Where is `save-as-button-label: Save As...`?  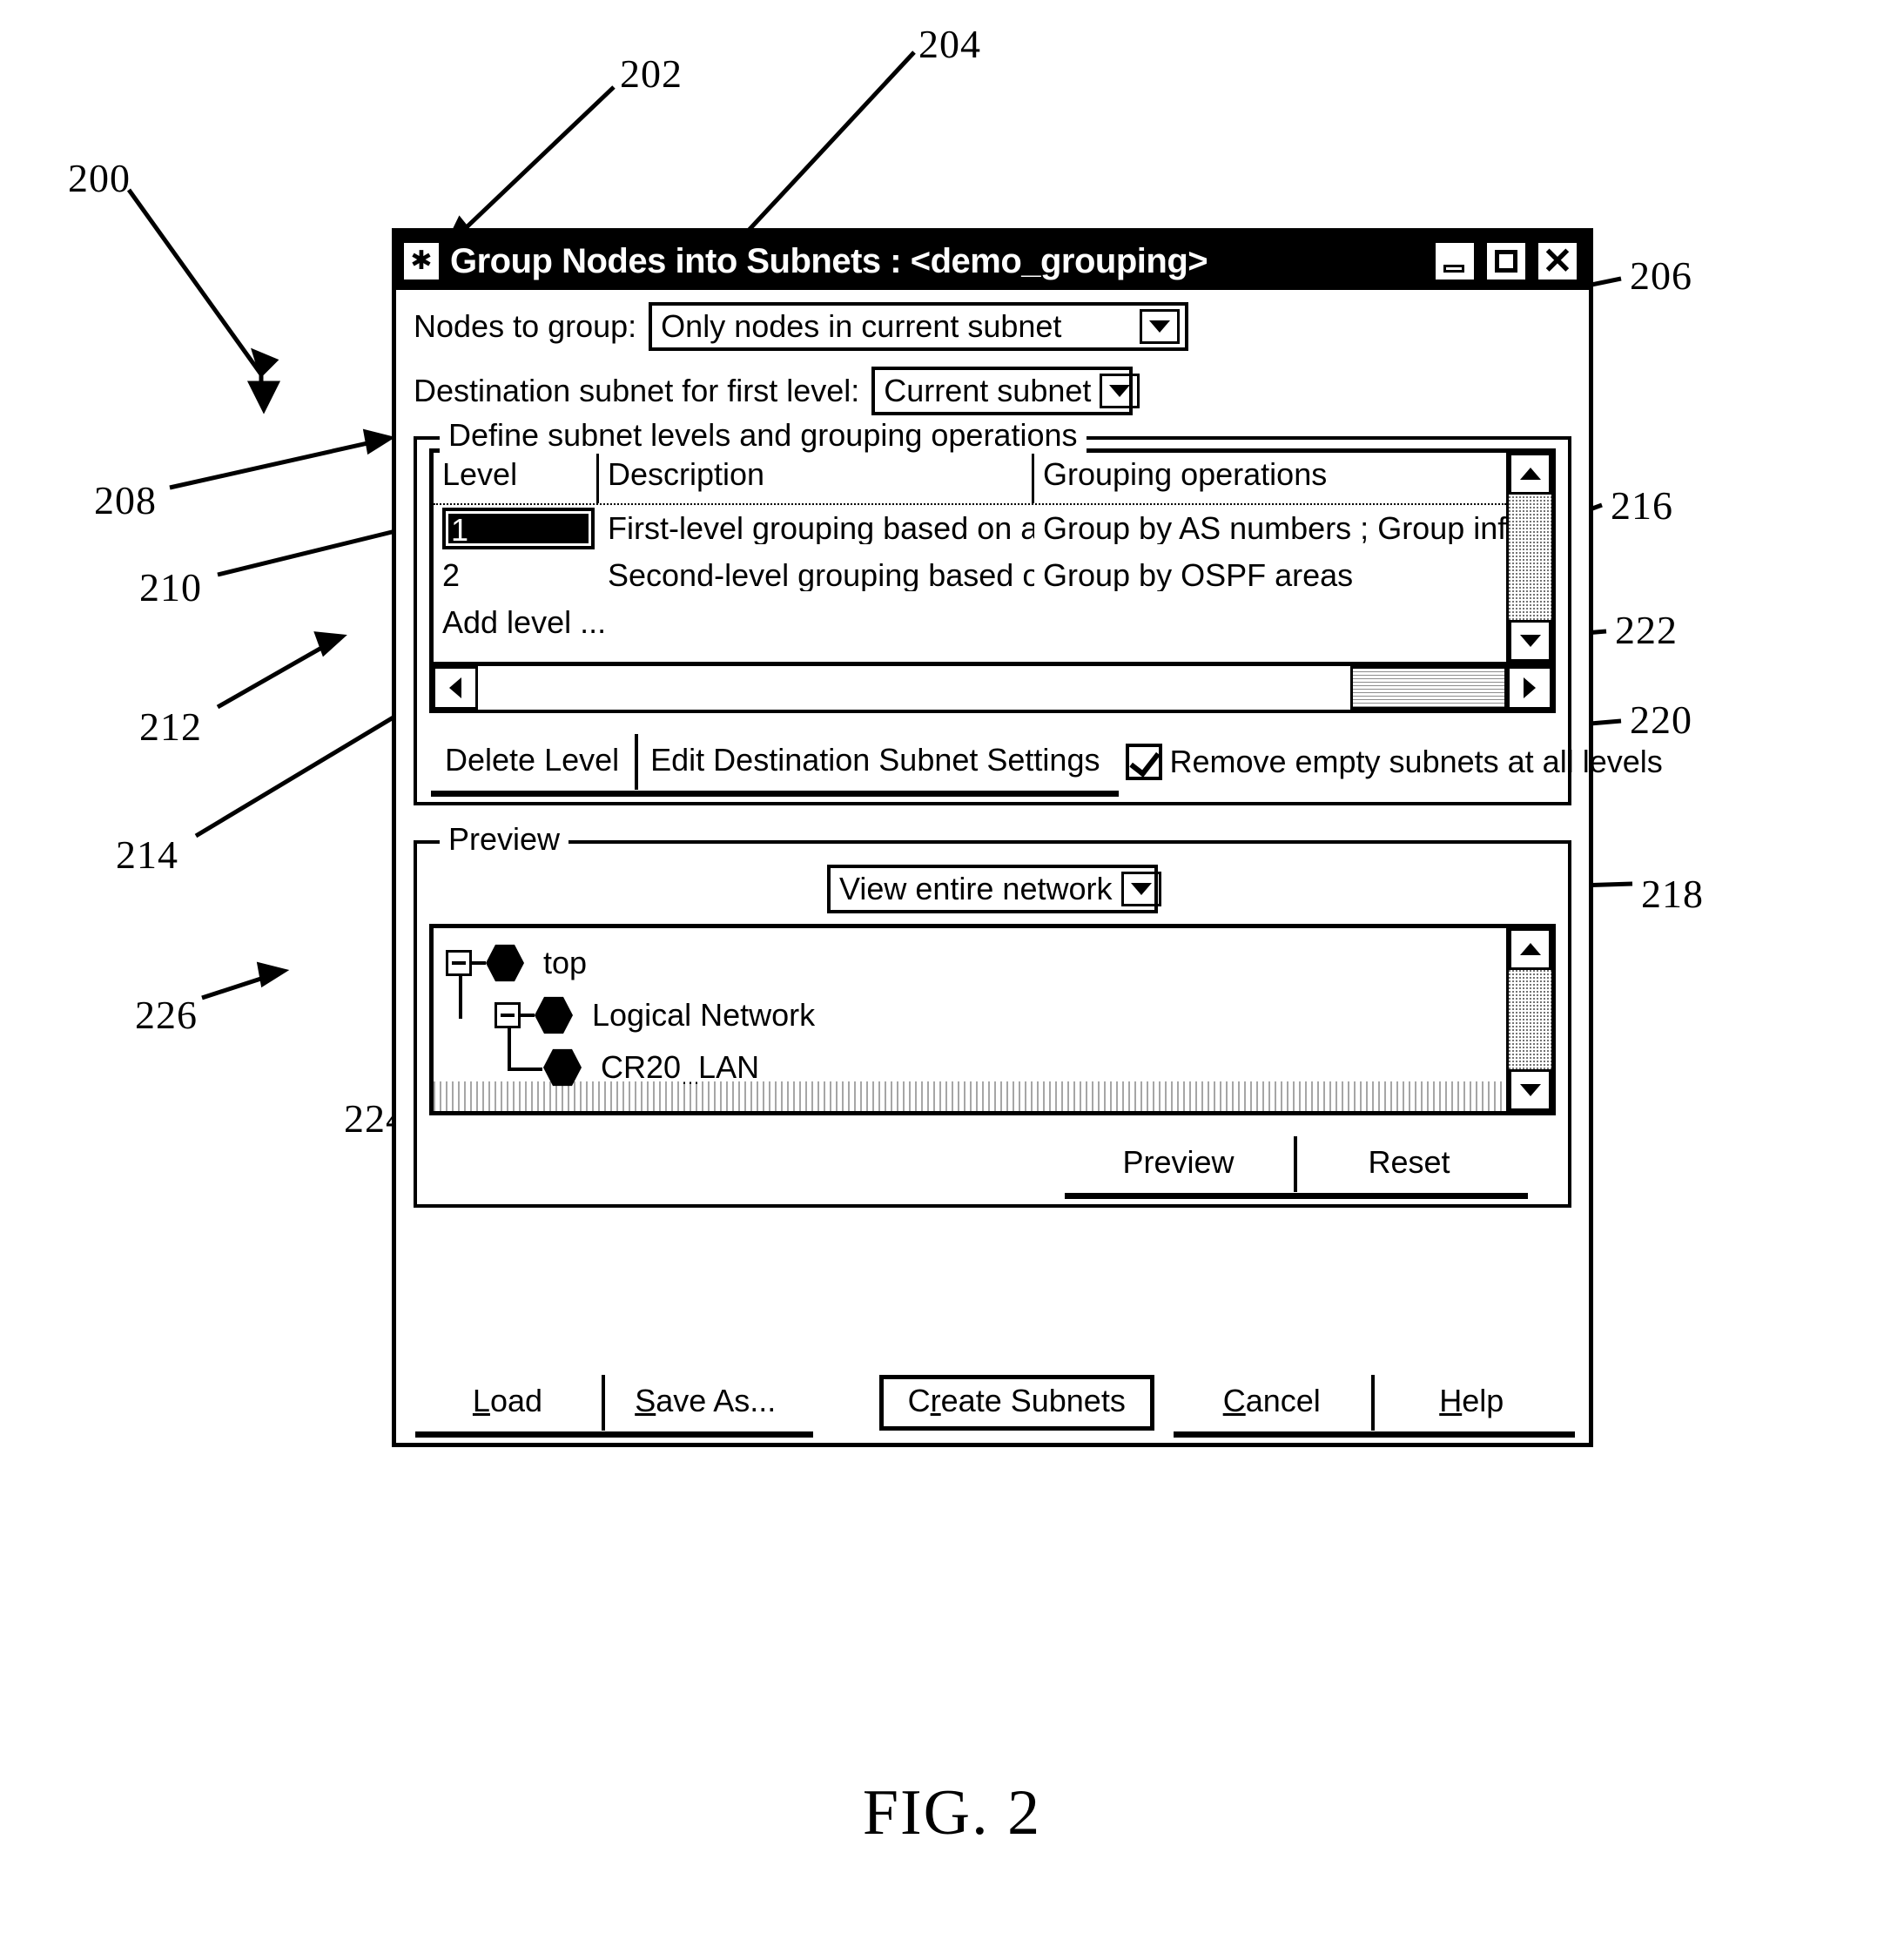 save-as-button-label: Save As... is located at coordinates (706, 1400).